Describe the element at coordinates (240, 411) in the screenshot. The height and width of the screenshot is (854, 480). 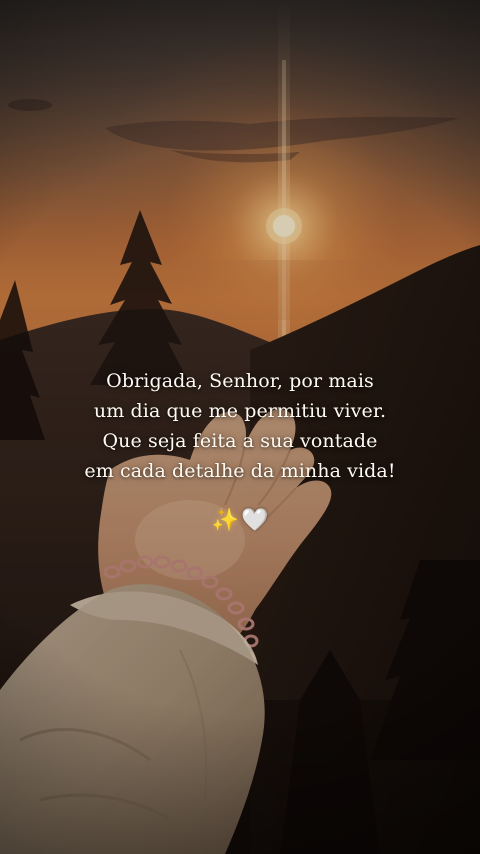
I see `quote-line-2: um dia que me permitiu viver.` at that location.